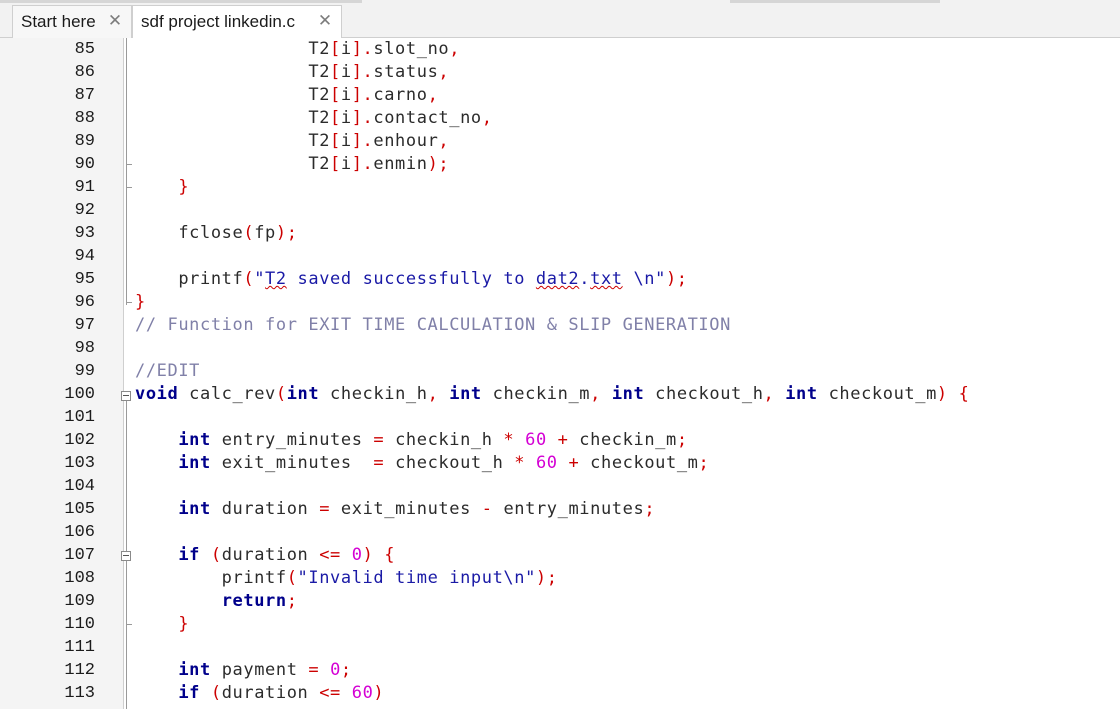 This screenshot has height=709, width=1120. Describe the element at coordinates (400, 164) in the screenshot. I see `code-token: enmin` at that location.